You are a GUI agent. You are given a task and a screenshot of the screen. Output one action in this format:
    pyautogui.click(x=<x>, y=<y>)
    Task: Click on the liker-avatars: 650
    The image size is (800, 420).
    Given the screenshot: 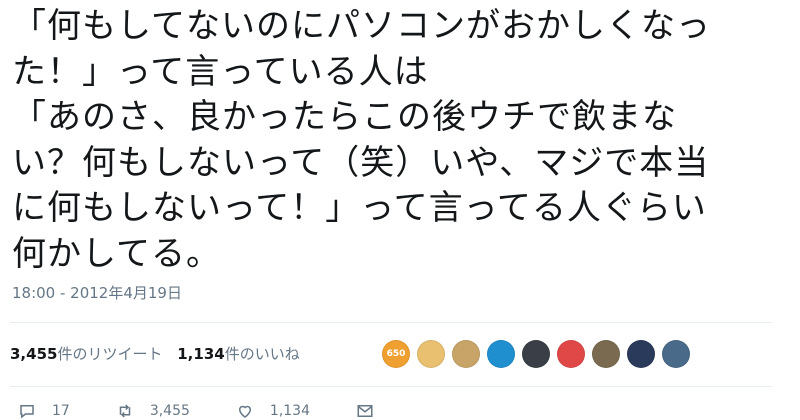 What is the action you would take?
    pyautogui.click(x=539, y=354)
    